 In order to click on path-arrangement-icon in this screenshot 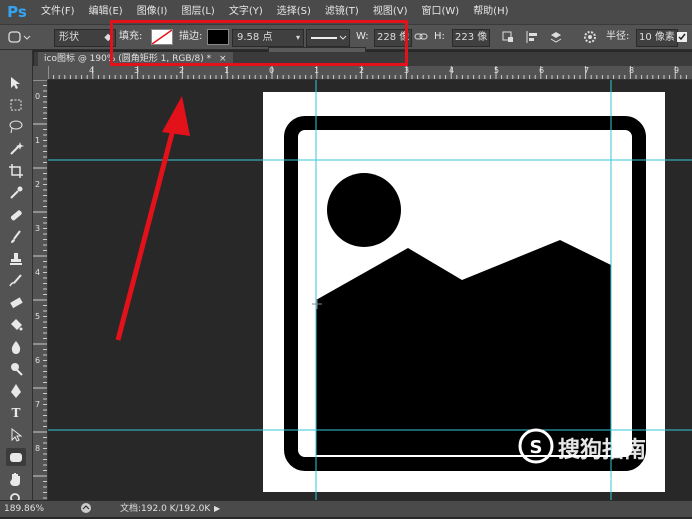, I will do `click(556, 37)`.